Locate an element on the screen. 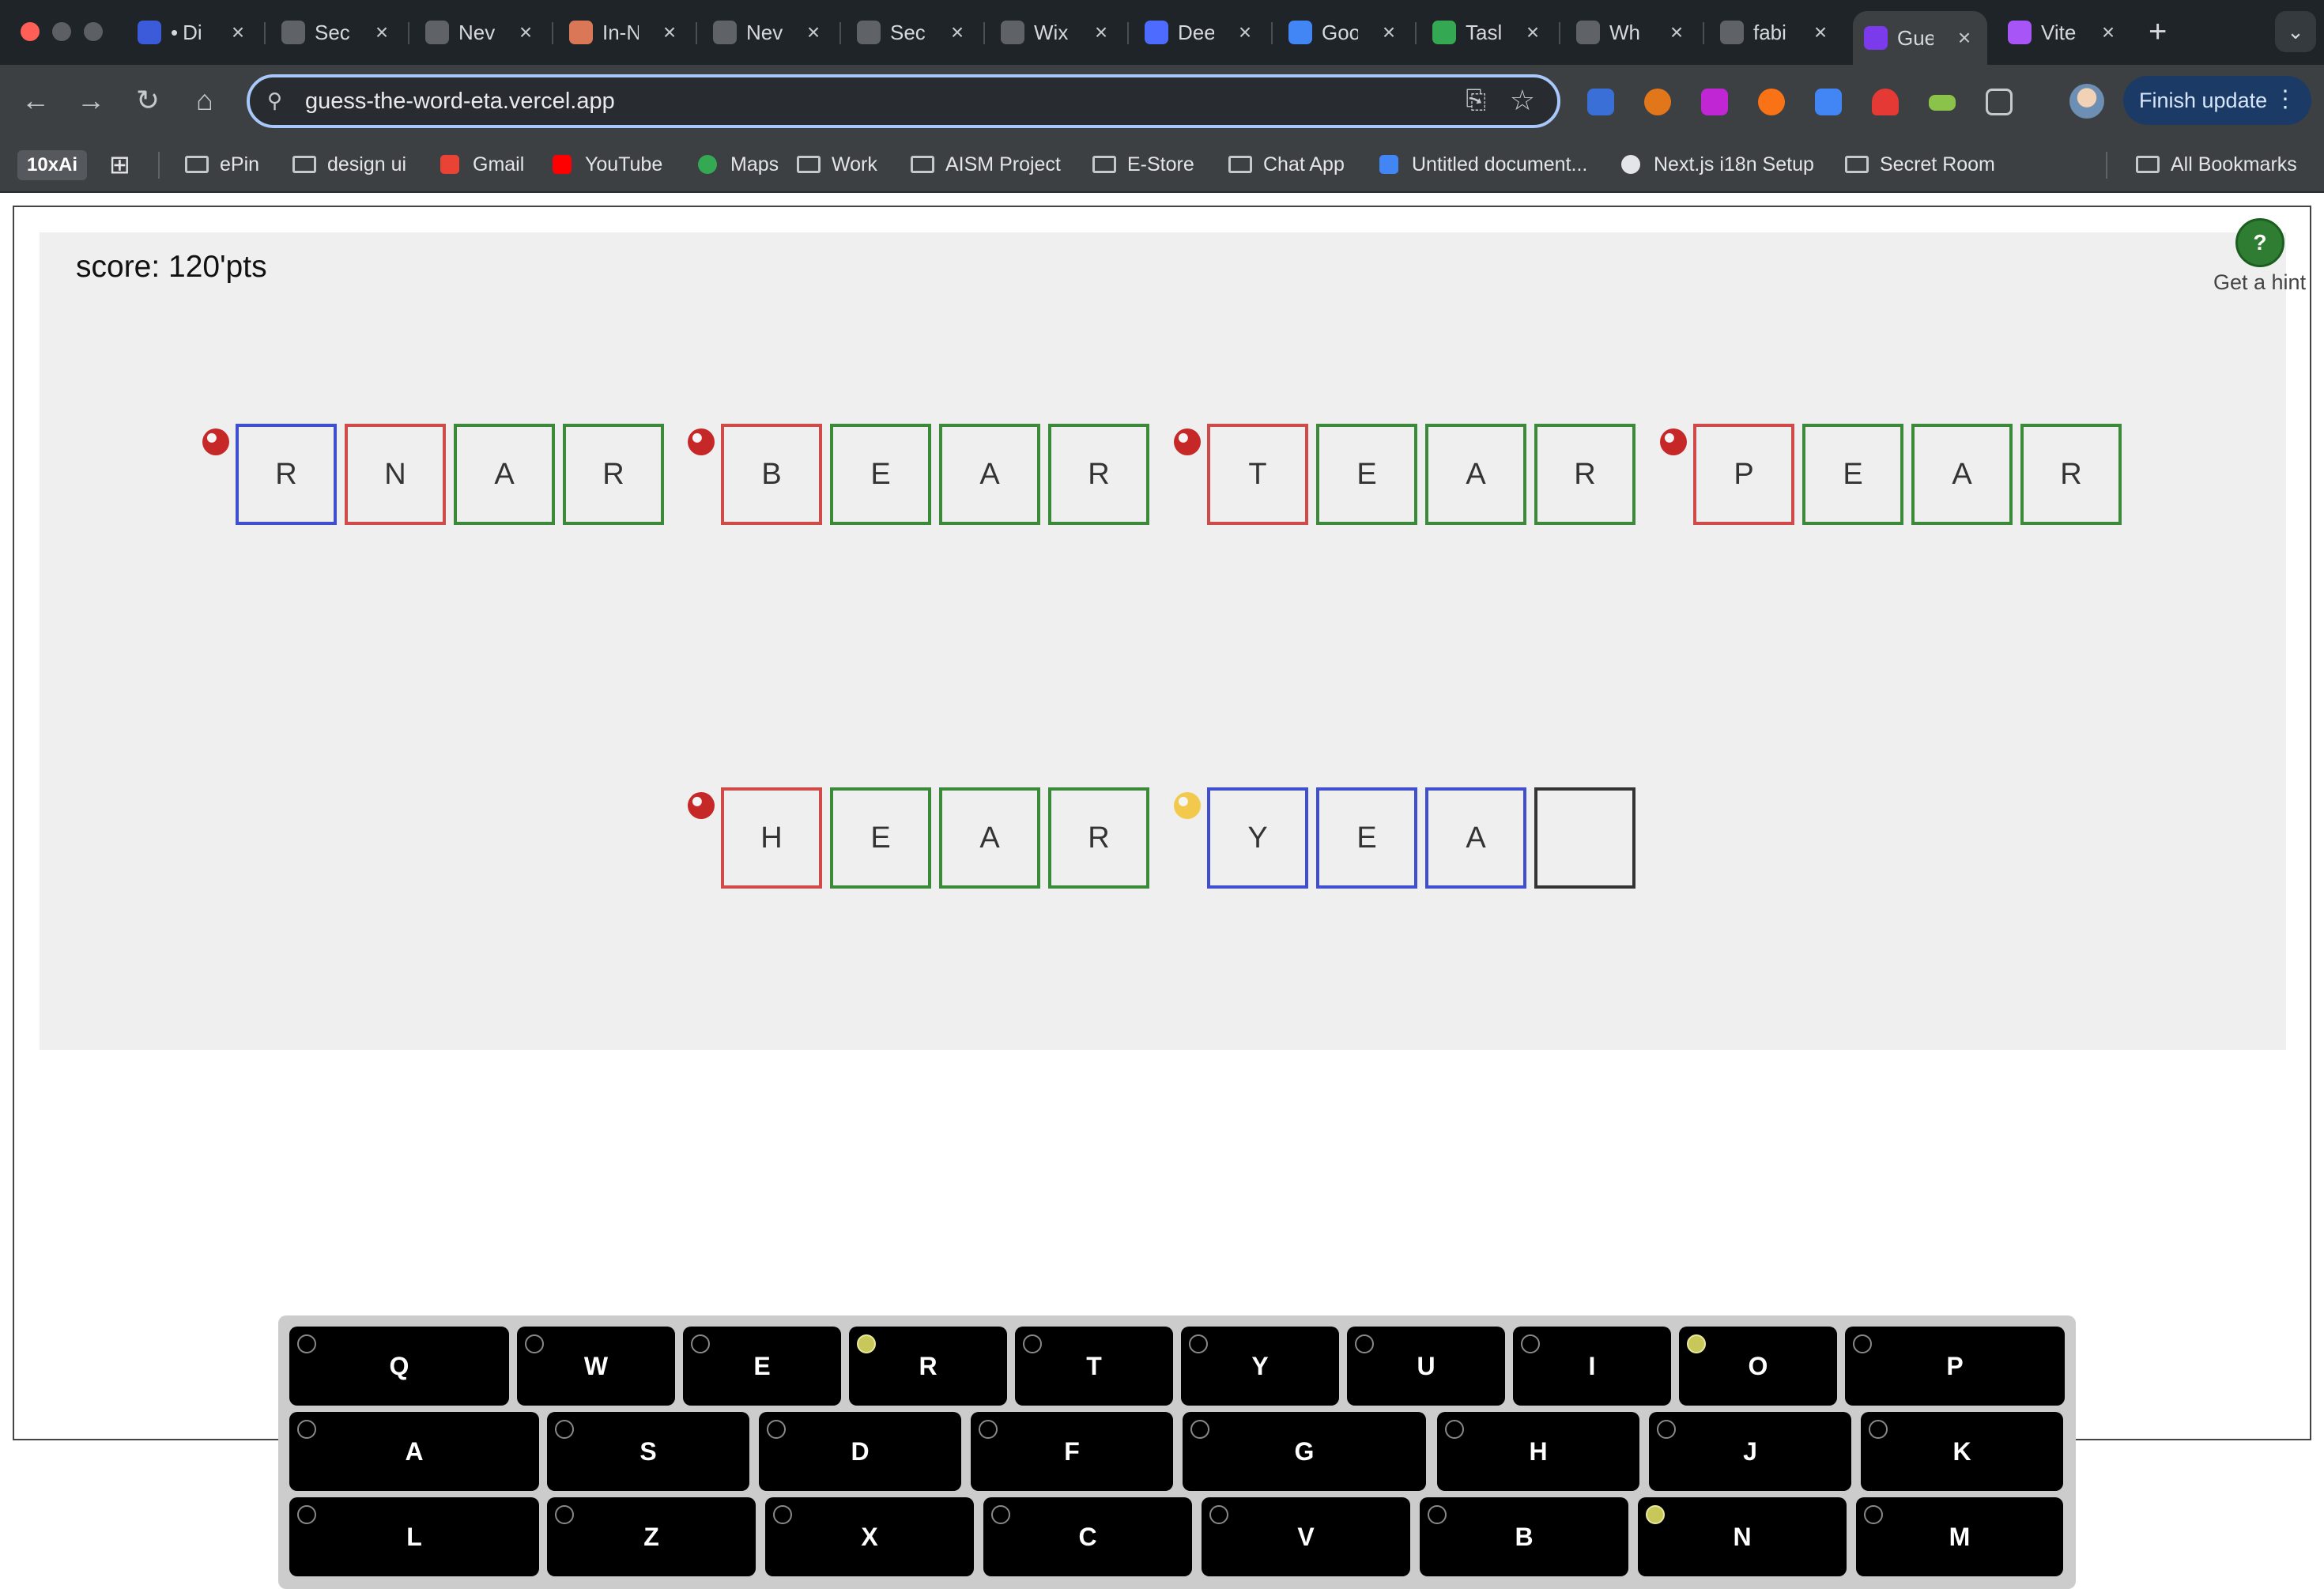 The height and width of the screenshot is (1589, 2324). key-label: J is located at coordinates (1750, 1451).